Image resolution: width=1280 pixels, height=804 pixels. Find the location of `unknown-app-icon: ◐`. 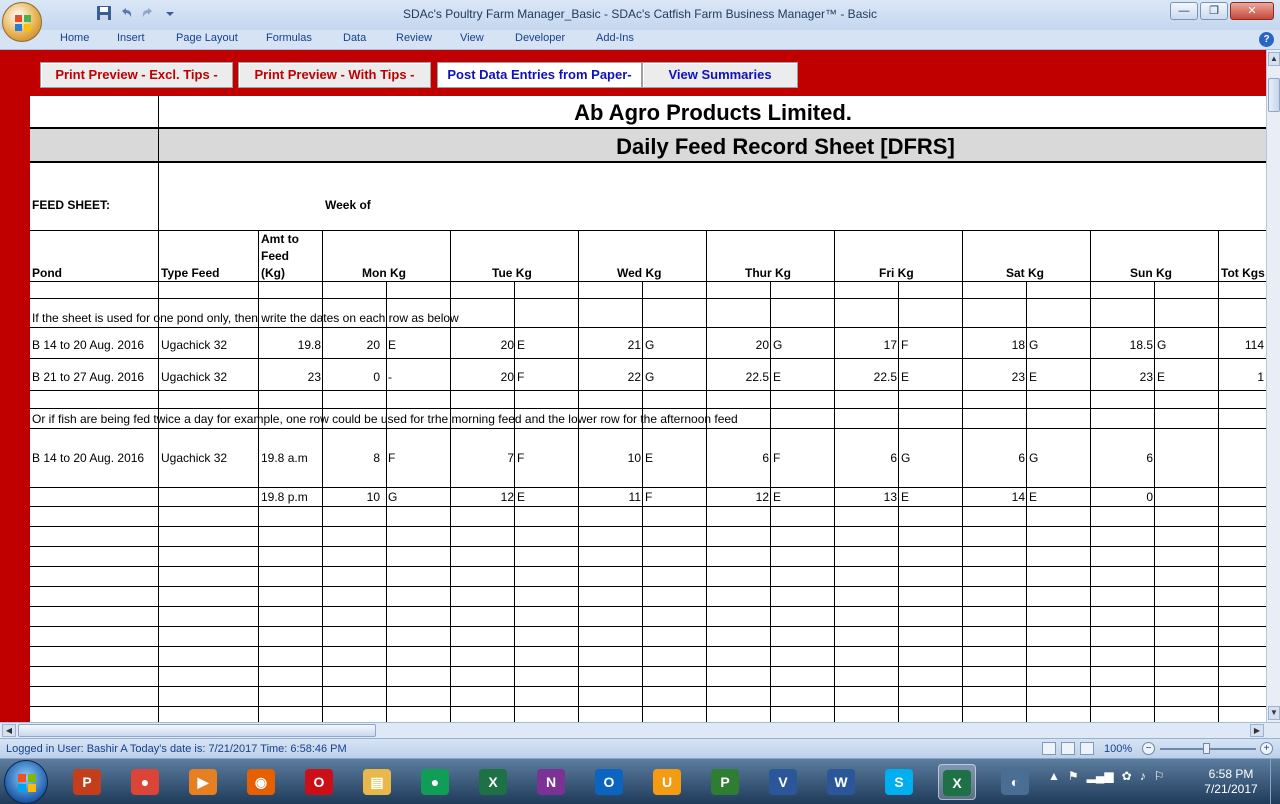

unknown-app-icon: ◐ is located at coordinates (1015, 782).